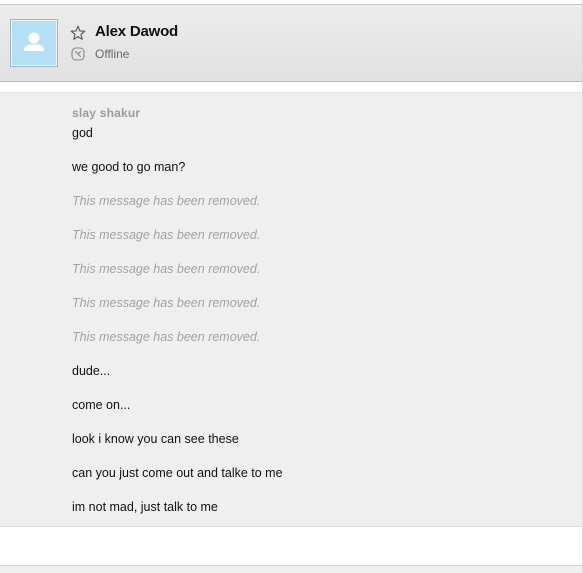 The width and height of the screenshot is (583, 573). Describe the element at coordinates (177, 473) in the screenshot. I see `chat-message: can you just come out and talke to me` at that location.